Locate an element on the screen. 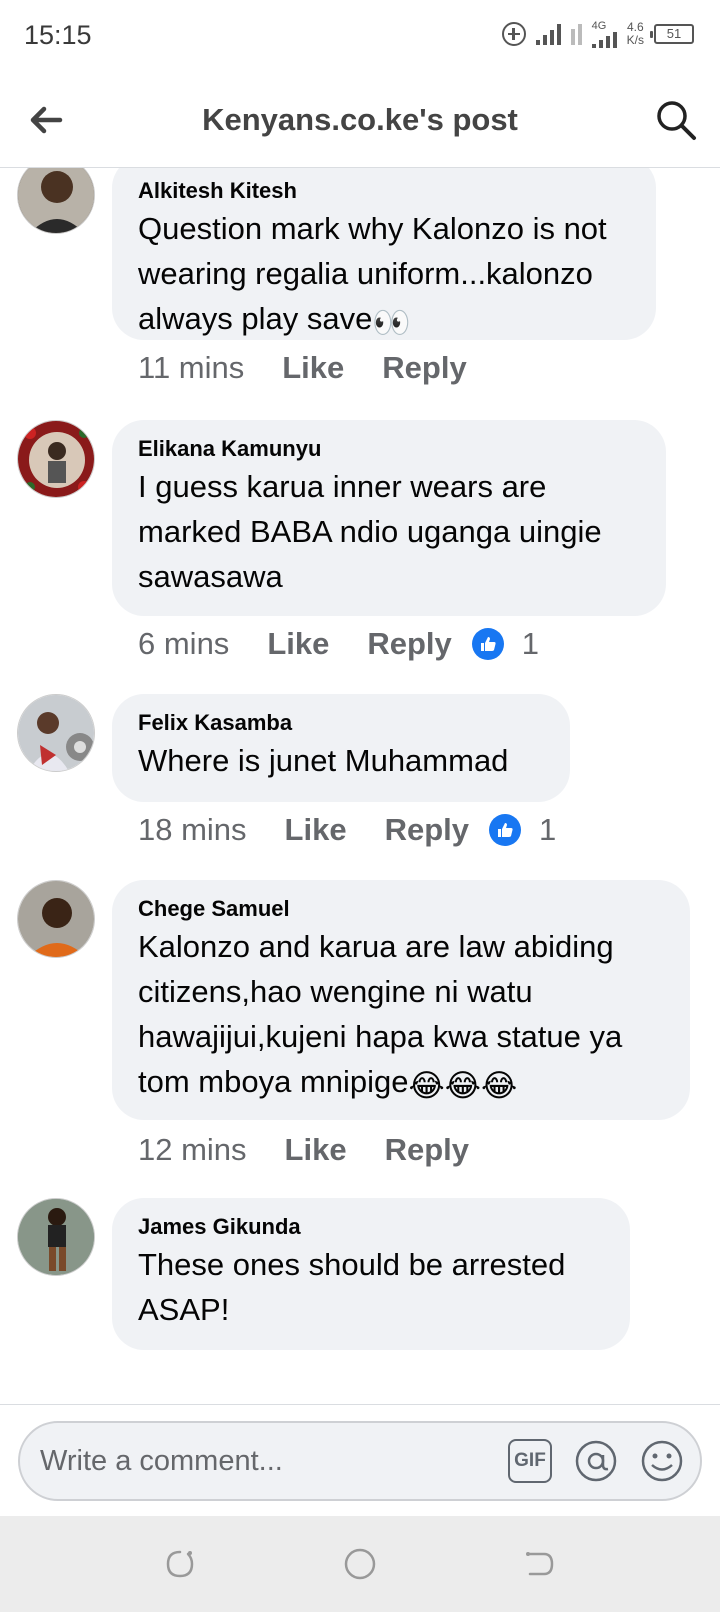 This screenshot has width=720, height=1612. laughing-emoji: 😂😂😂 is located at coordinates (463, 1085).